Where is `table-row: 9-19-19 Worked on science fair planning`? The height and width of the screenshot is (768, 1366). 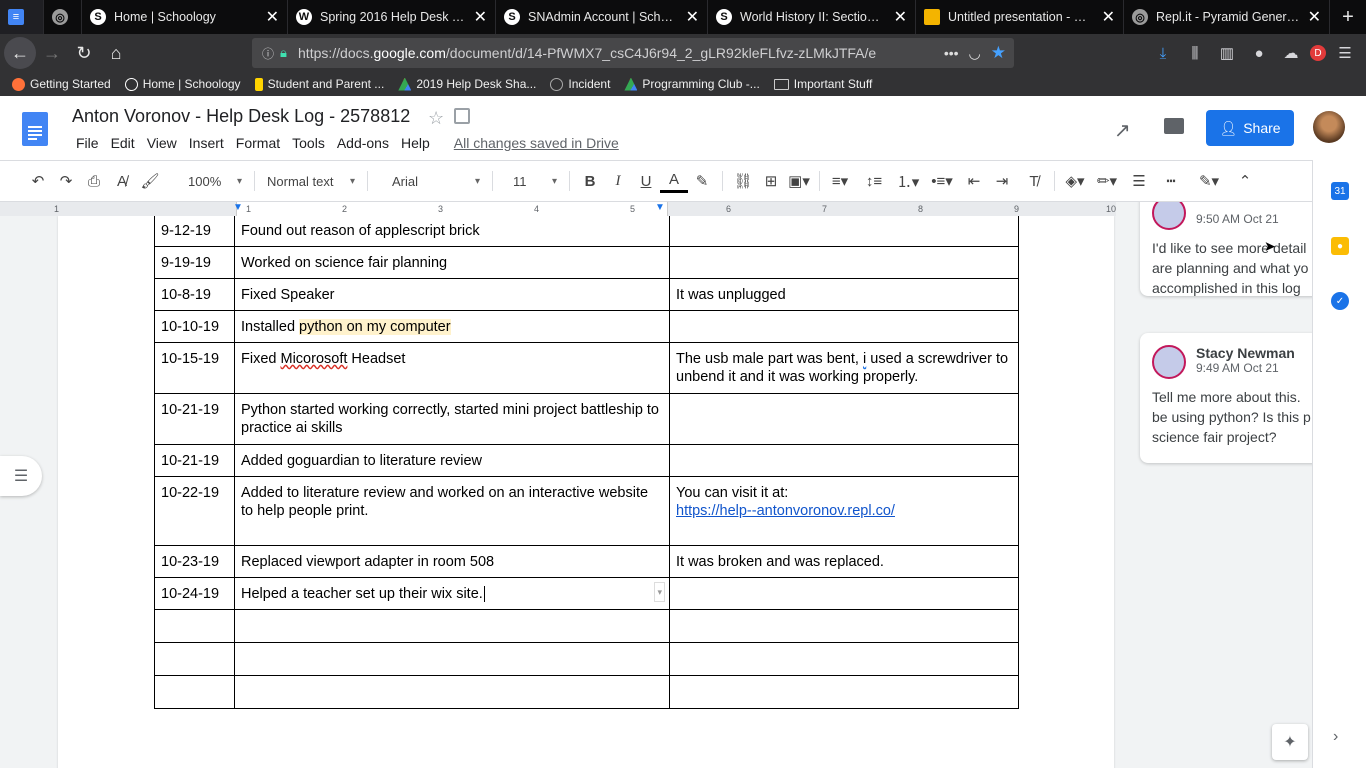
table-row: 9-19-19 Worked on science fair planning is located at coordinates (586, 262).